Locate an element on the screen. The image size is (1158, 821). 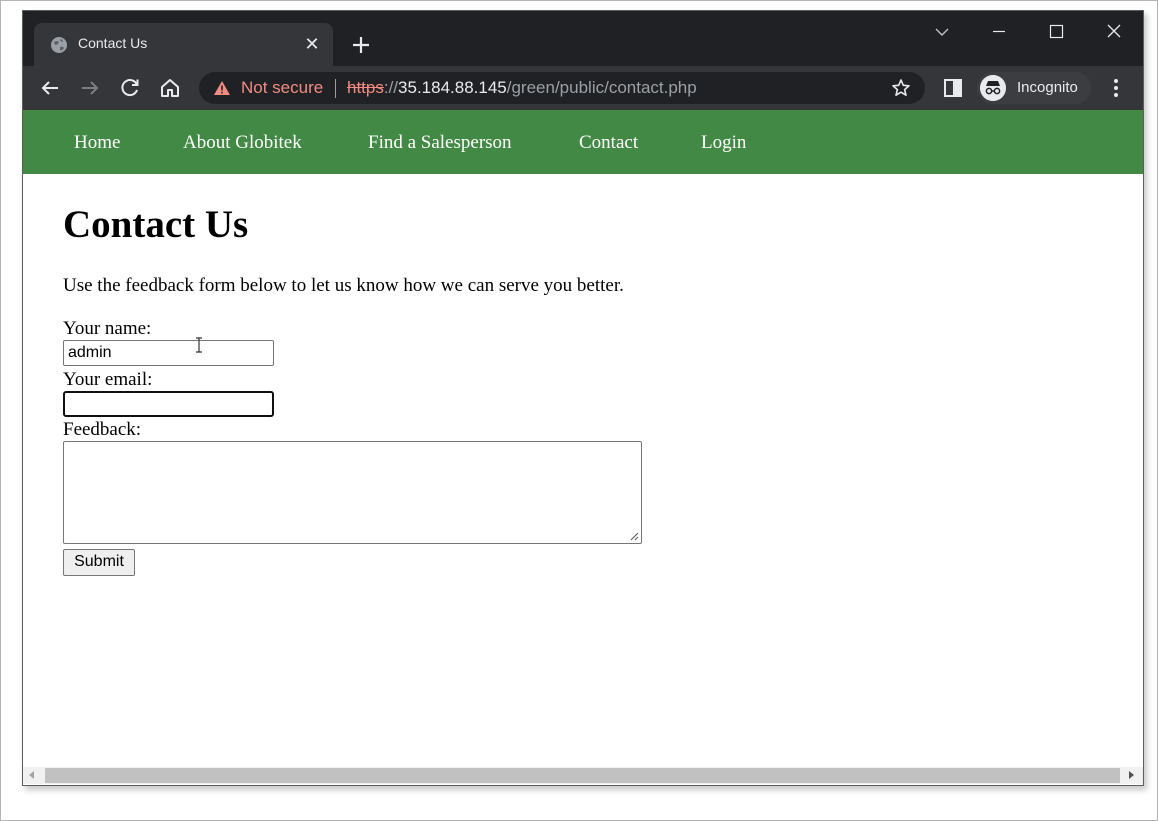
tab-strip: Contact Us ✕ is located at coordinates (583, 38).